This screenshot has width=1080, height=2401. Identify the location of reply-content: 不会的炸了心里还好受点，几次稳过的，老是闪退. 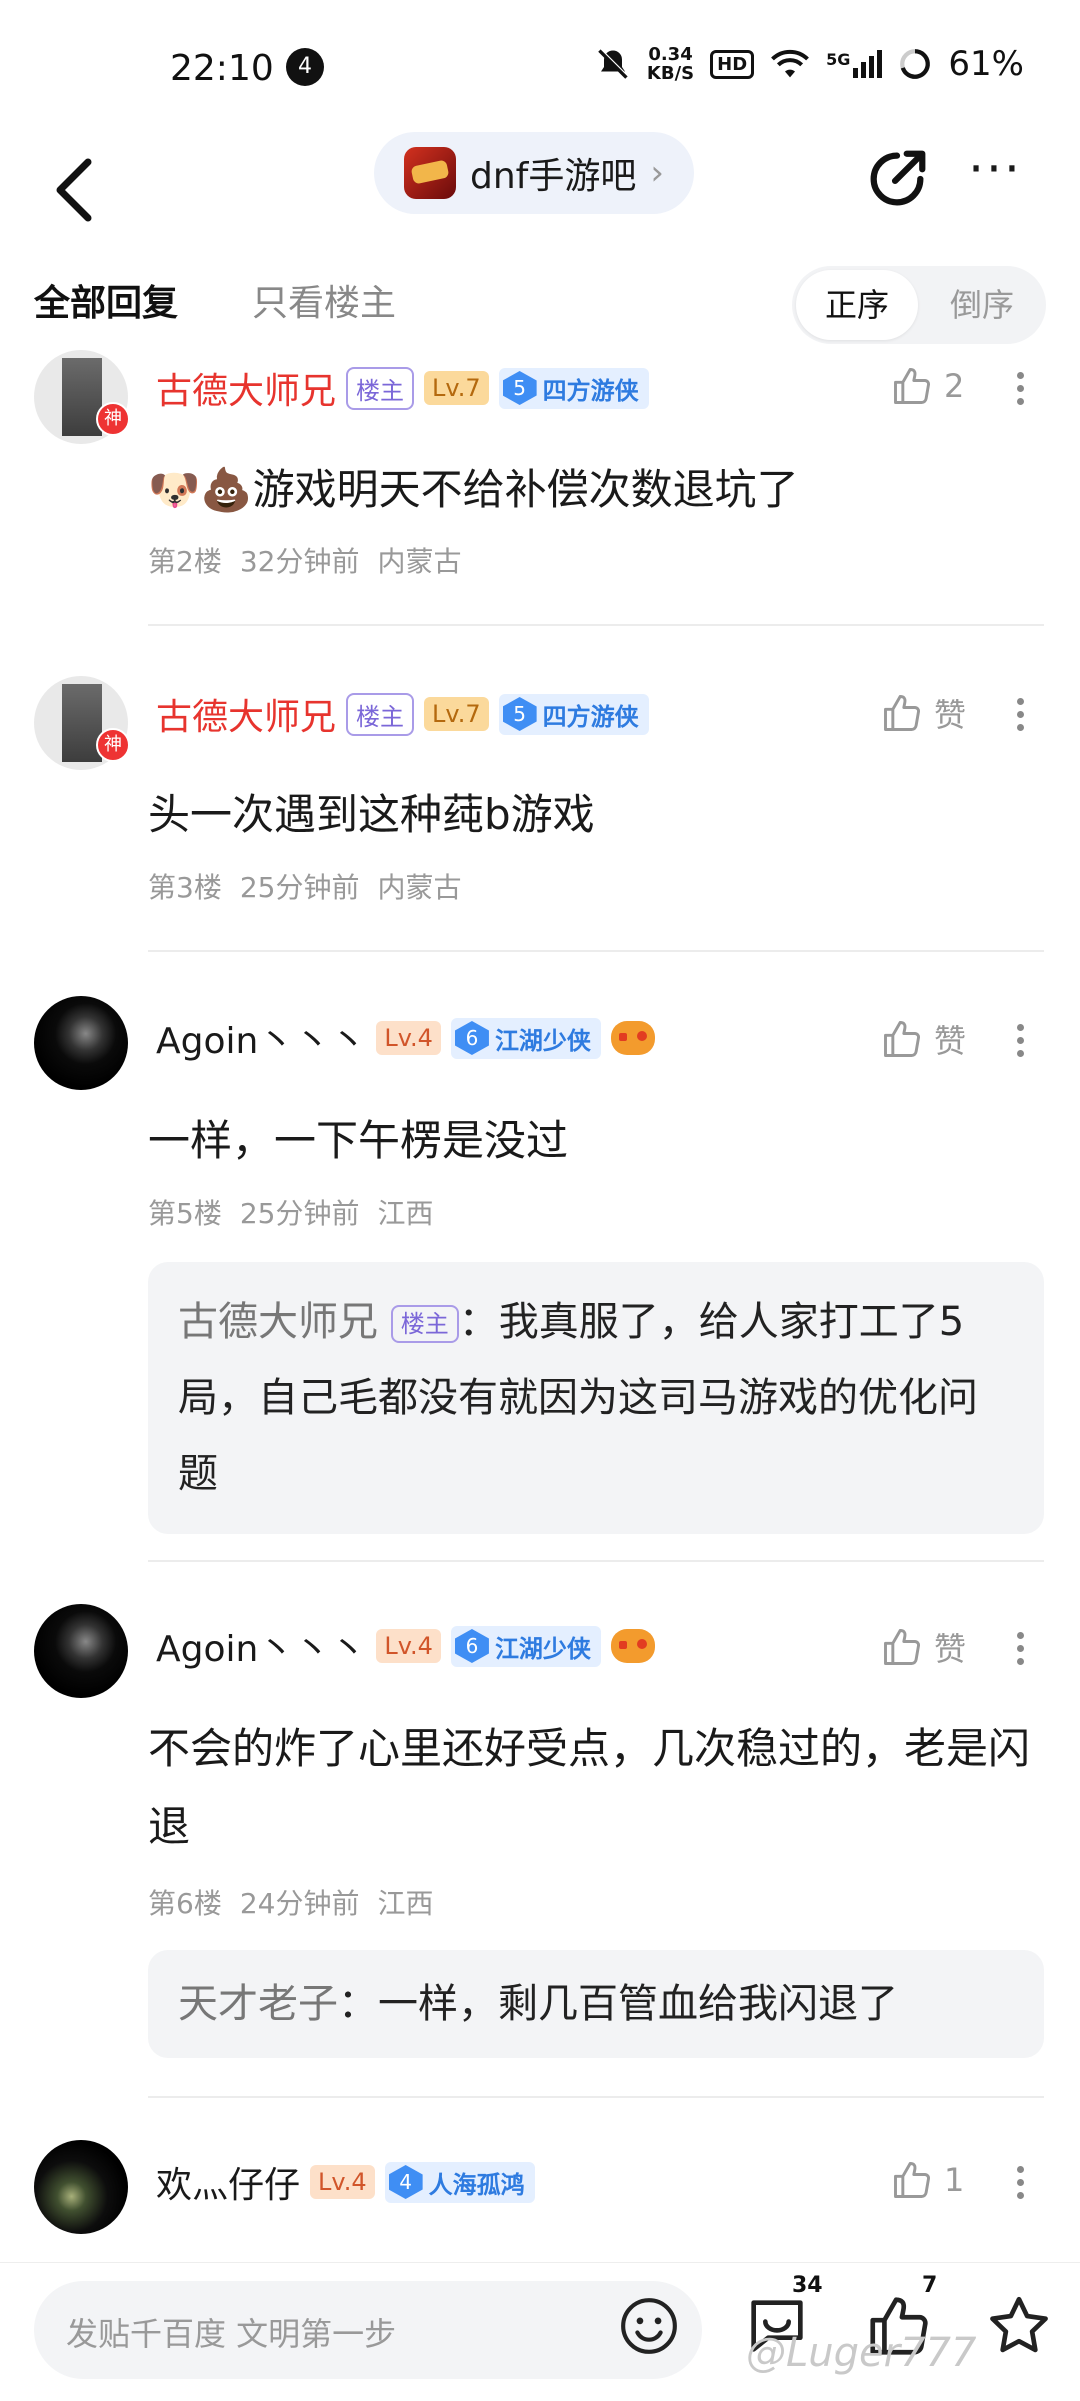
(589, 1787).